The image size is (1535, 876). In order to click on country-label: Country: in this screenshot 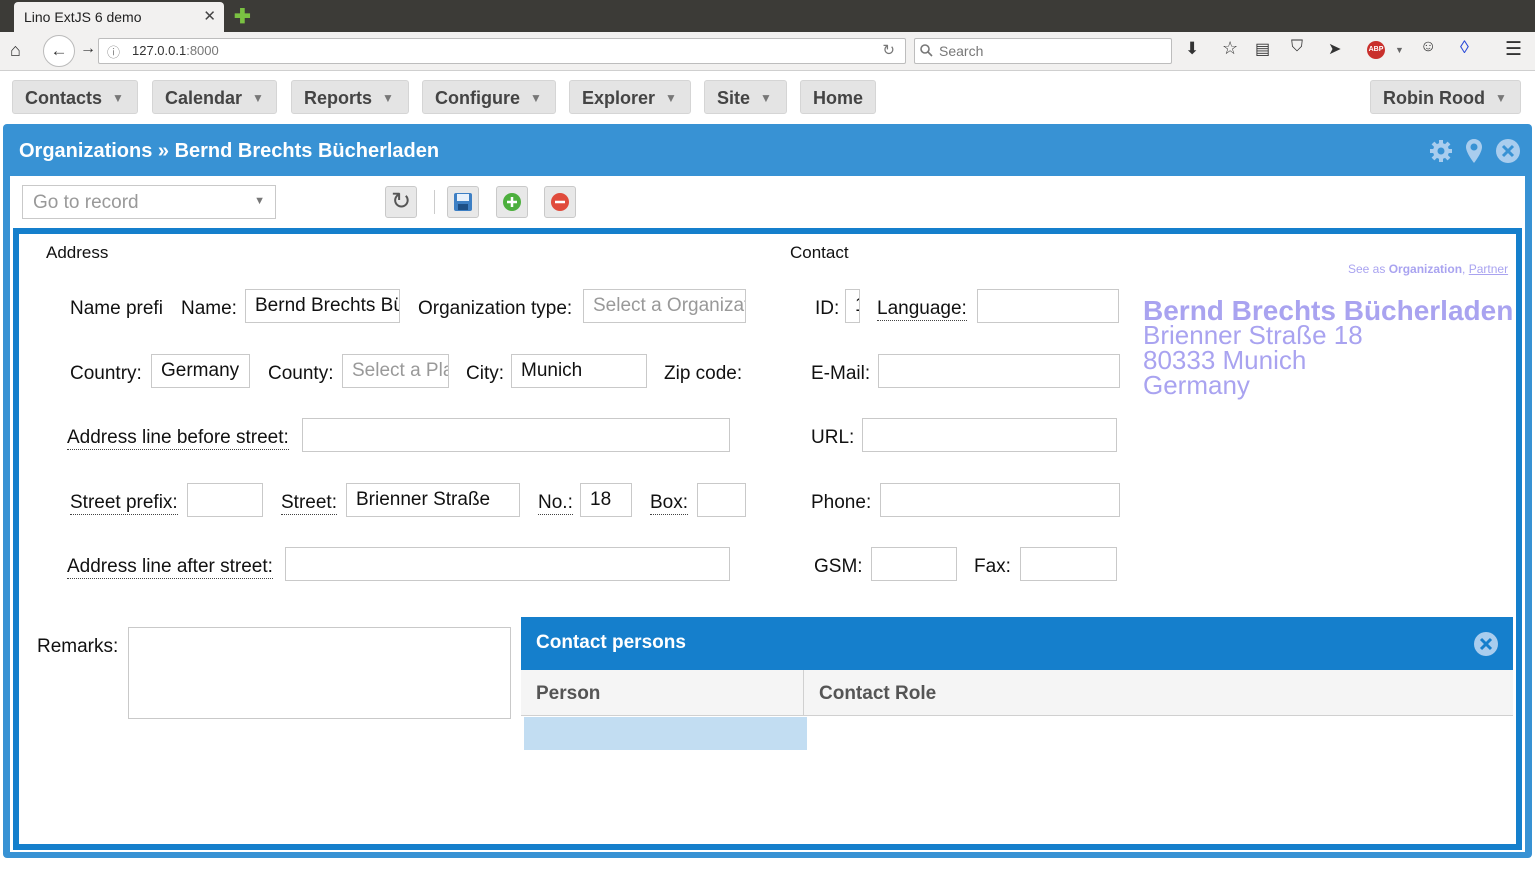, I will do `click(106, 373)`.